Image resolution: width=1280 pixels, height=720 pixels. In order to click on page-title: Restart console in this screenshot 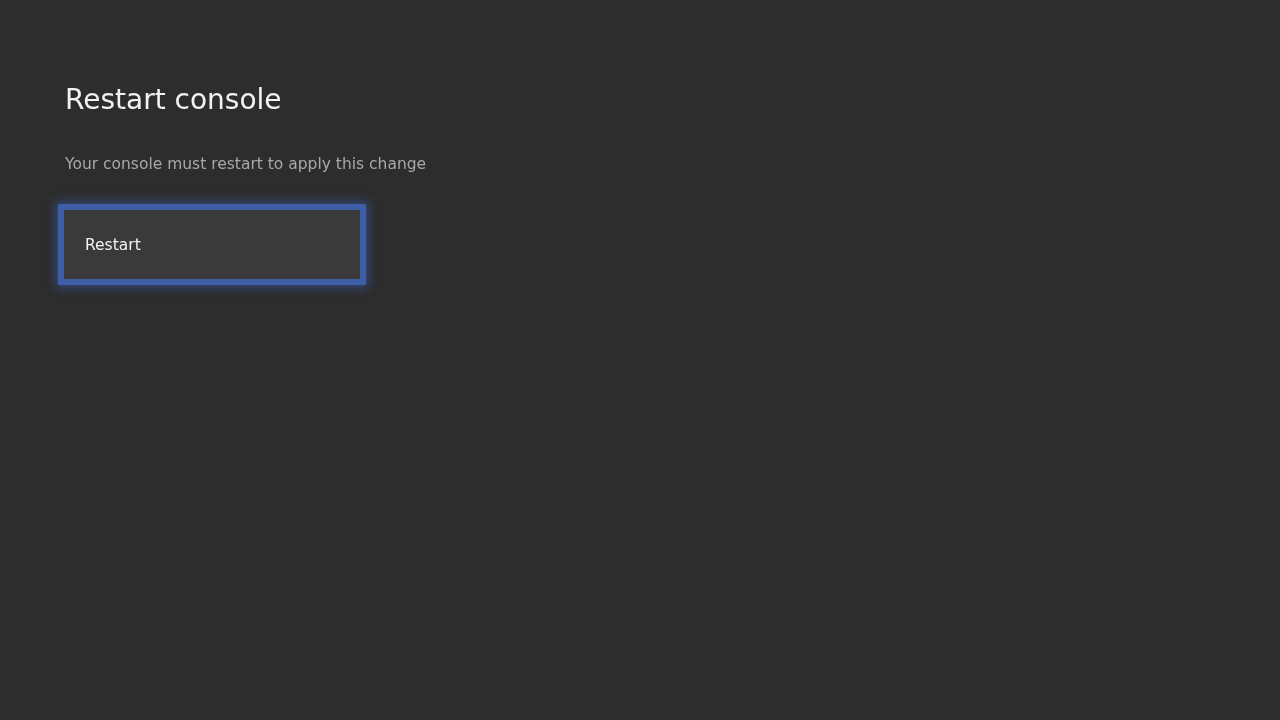, I will do `click(173, 100)`.